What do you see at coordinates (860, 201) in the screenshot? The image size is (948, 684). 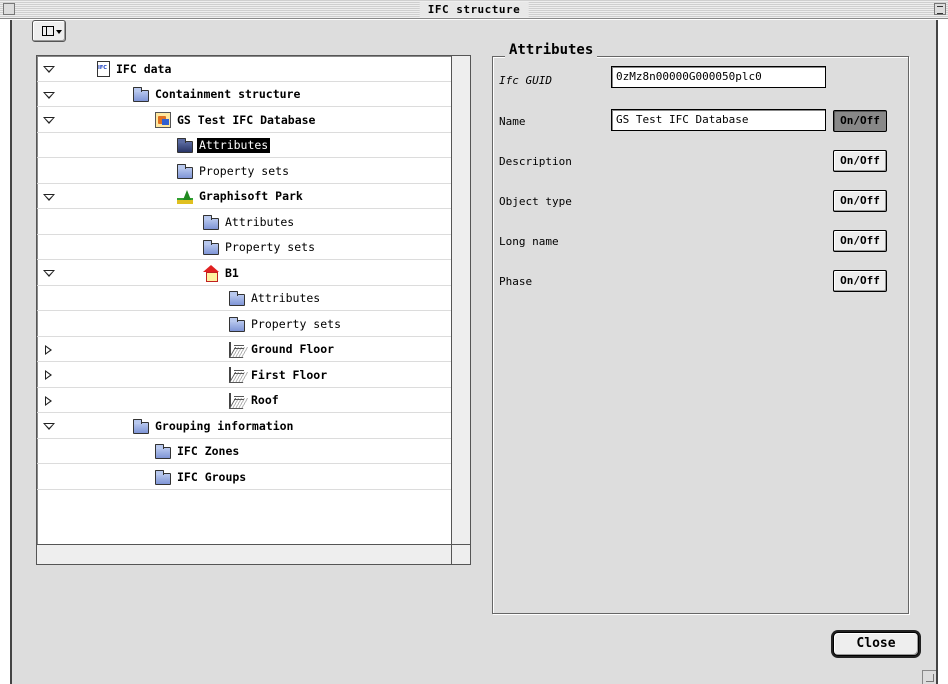 I see `object-type-onoff-button: On/Off` at bounding box center [860, 201].